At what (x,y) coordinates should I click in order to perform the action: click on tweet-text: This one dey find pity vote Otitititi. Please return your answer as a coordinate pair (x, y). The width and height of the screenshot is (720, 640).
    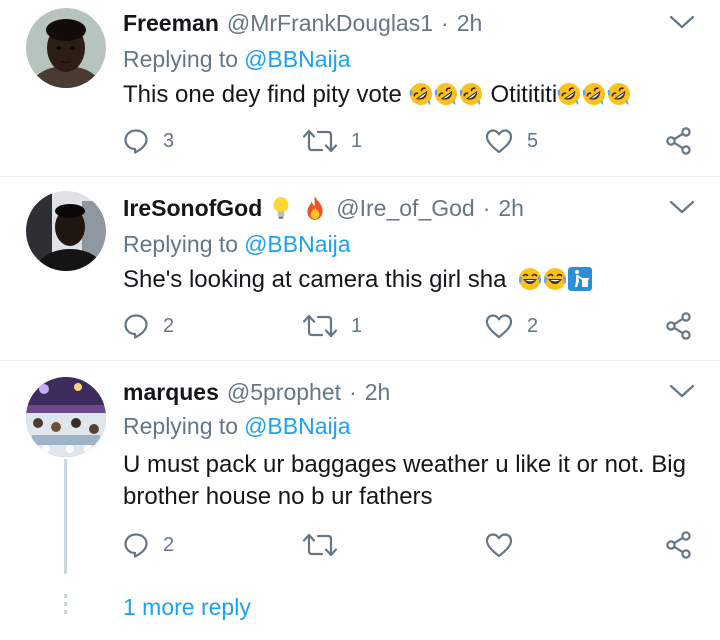
    Looking at the image, I should click on (413, 95).